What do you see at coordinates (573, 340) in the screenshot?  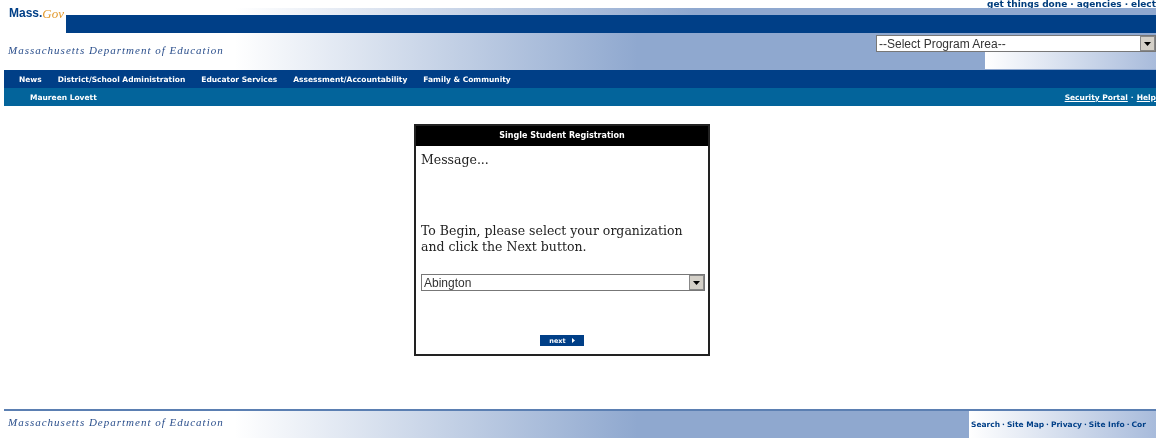 I see `arrow-right-icon` at bounding box center [573, 340].